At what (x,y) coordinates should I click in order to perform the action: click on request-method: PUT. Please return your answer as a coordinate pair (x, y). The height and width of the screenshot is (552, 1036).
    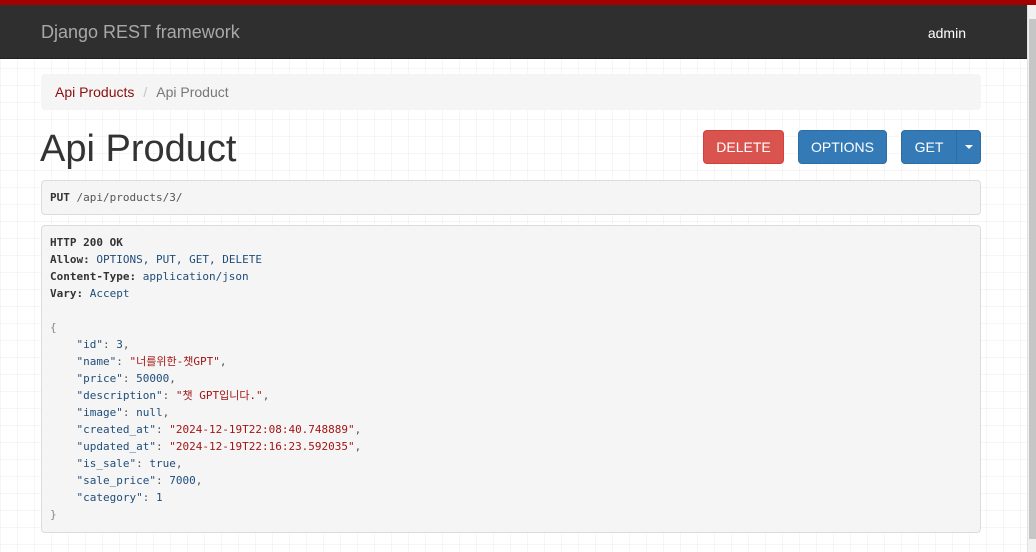
    Looking at the image, I should click on (60, 197).